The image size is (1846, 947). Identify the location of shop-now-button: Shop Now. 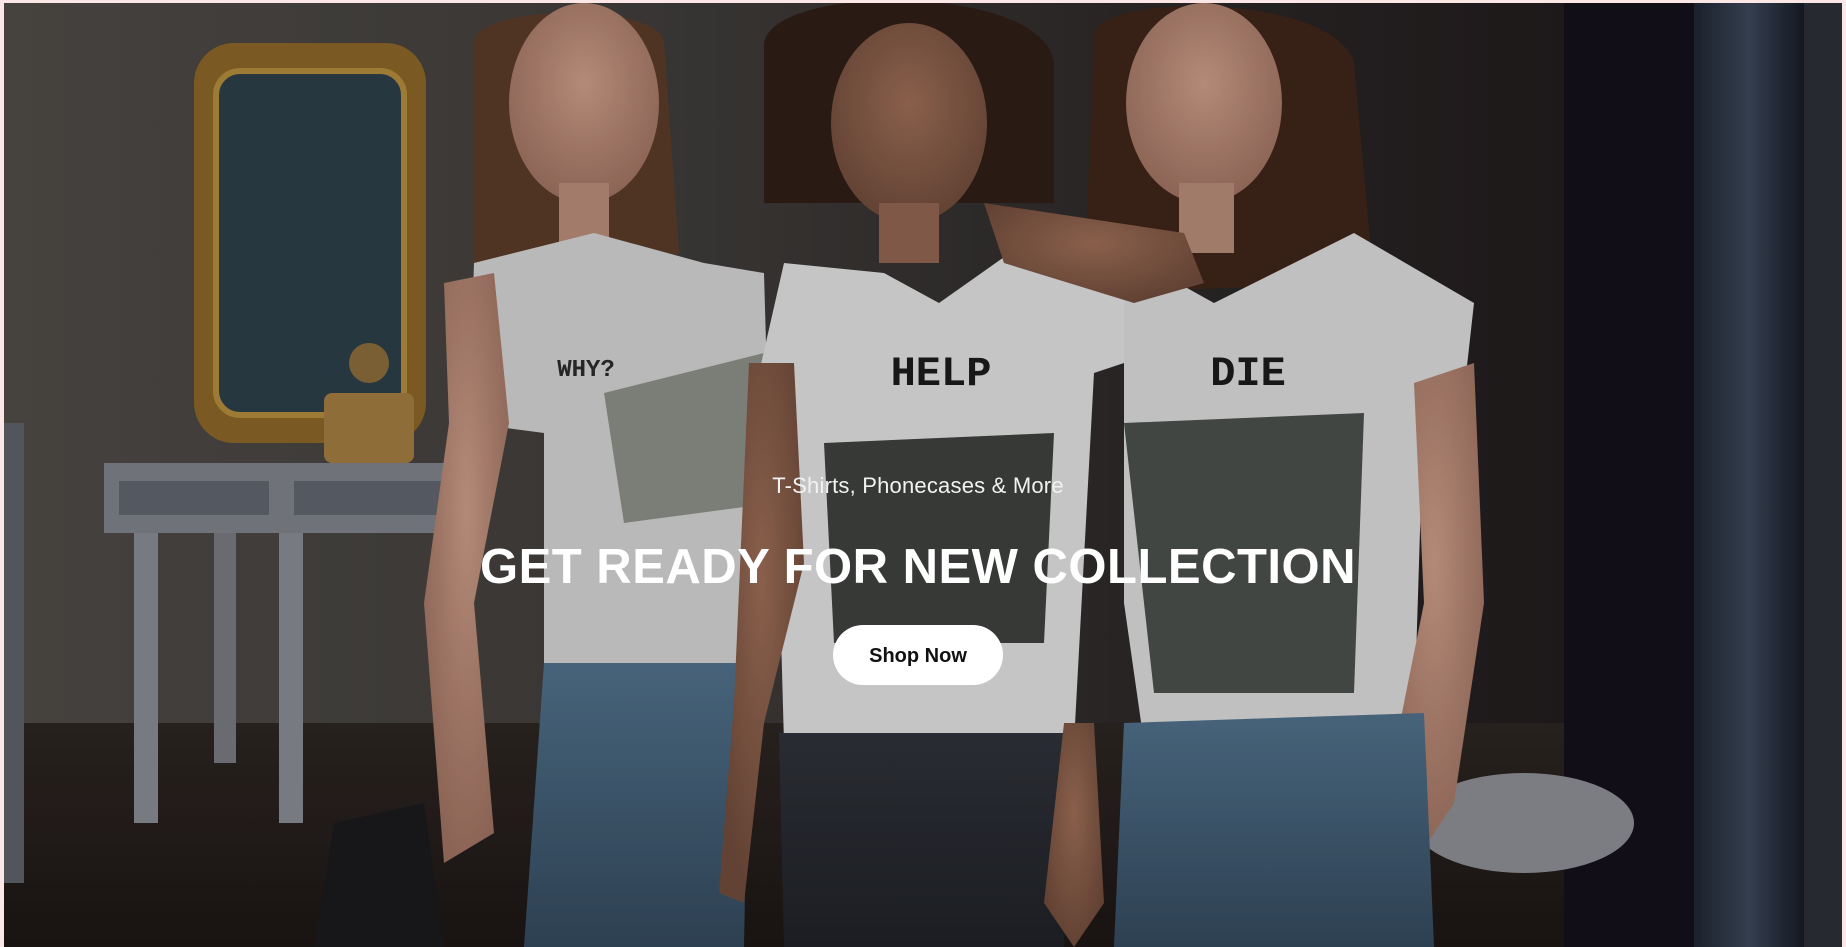
(918, 655).